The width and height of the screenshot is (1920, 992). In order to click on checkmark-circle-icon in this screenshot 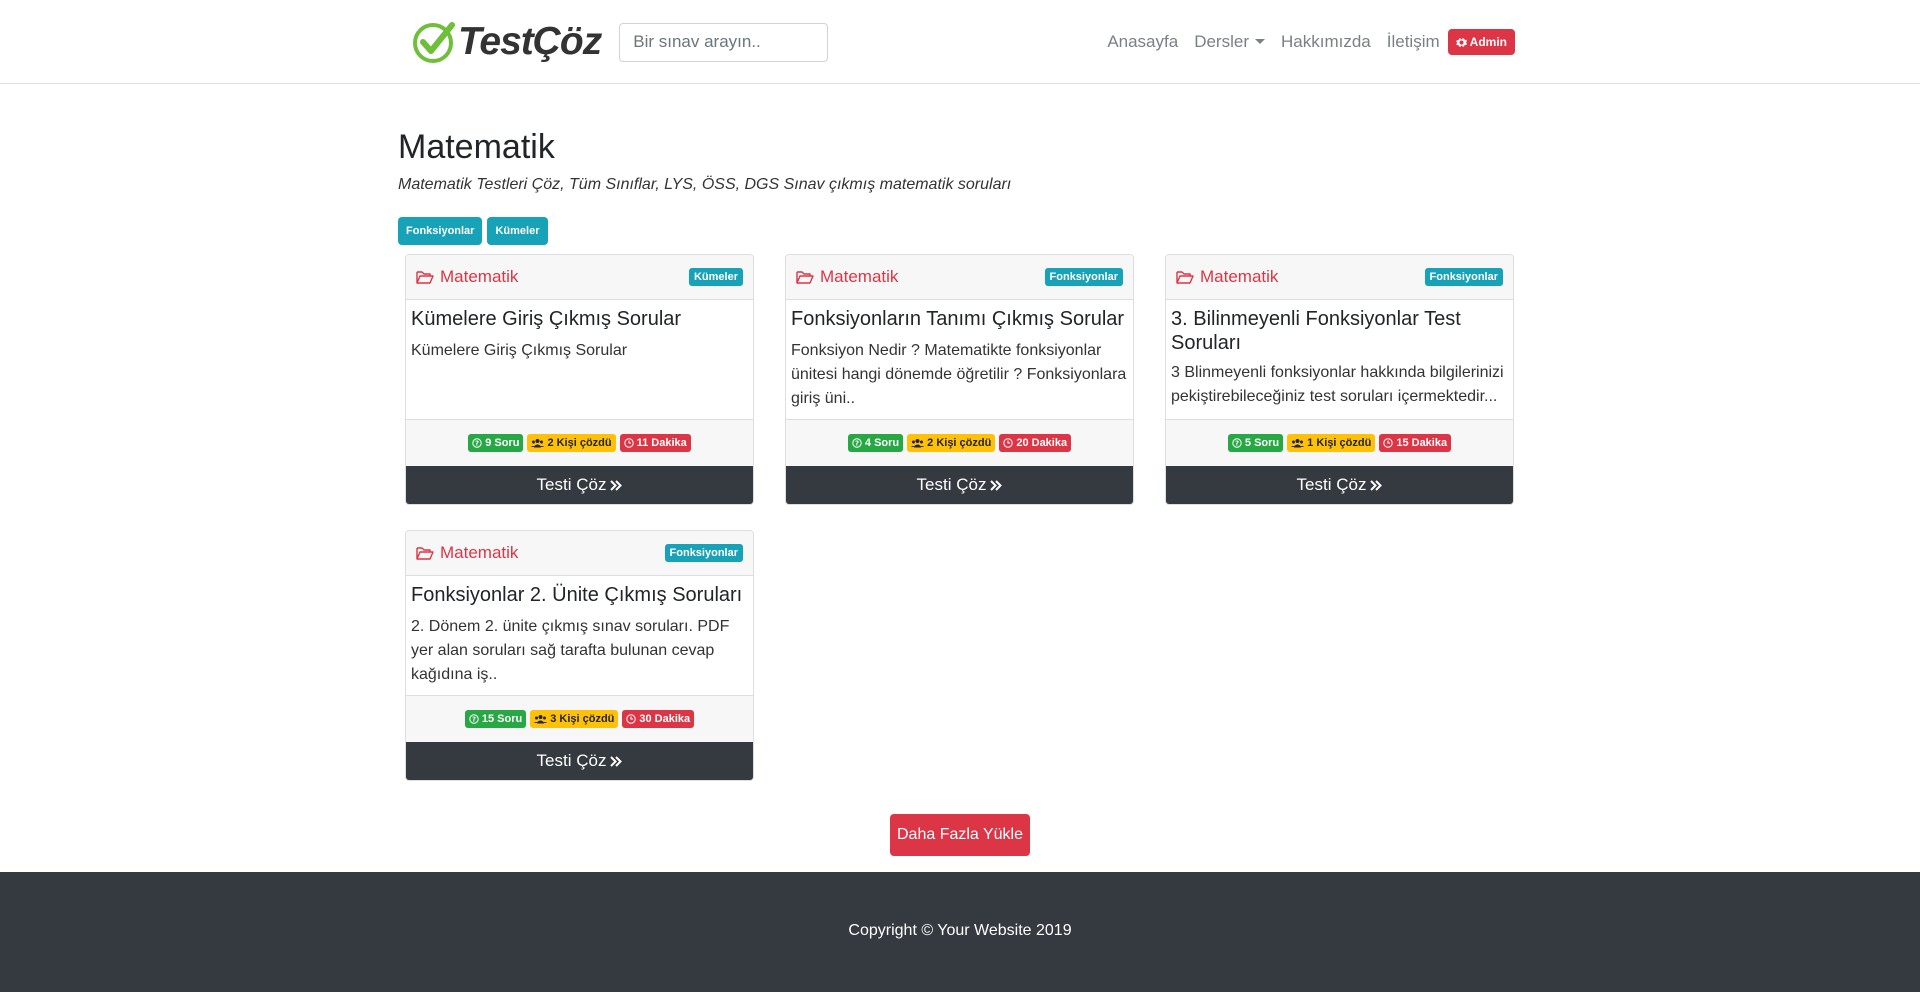, I will do `click(434, 42)`.